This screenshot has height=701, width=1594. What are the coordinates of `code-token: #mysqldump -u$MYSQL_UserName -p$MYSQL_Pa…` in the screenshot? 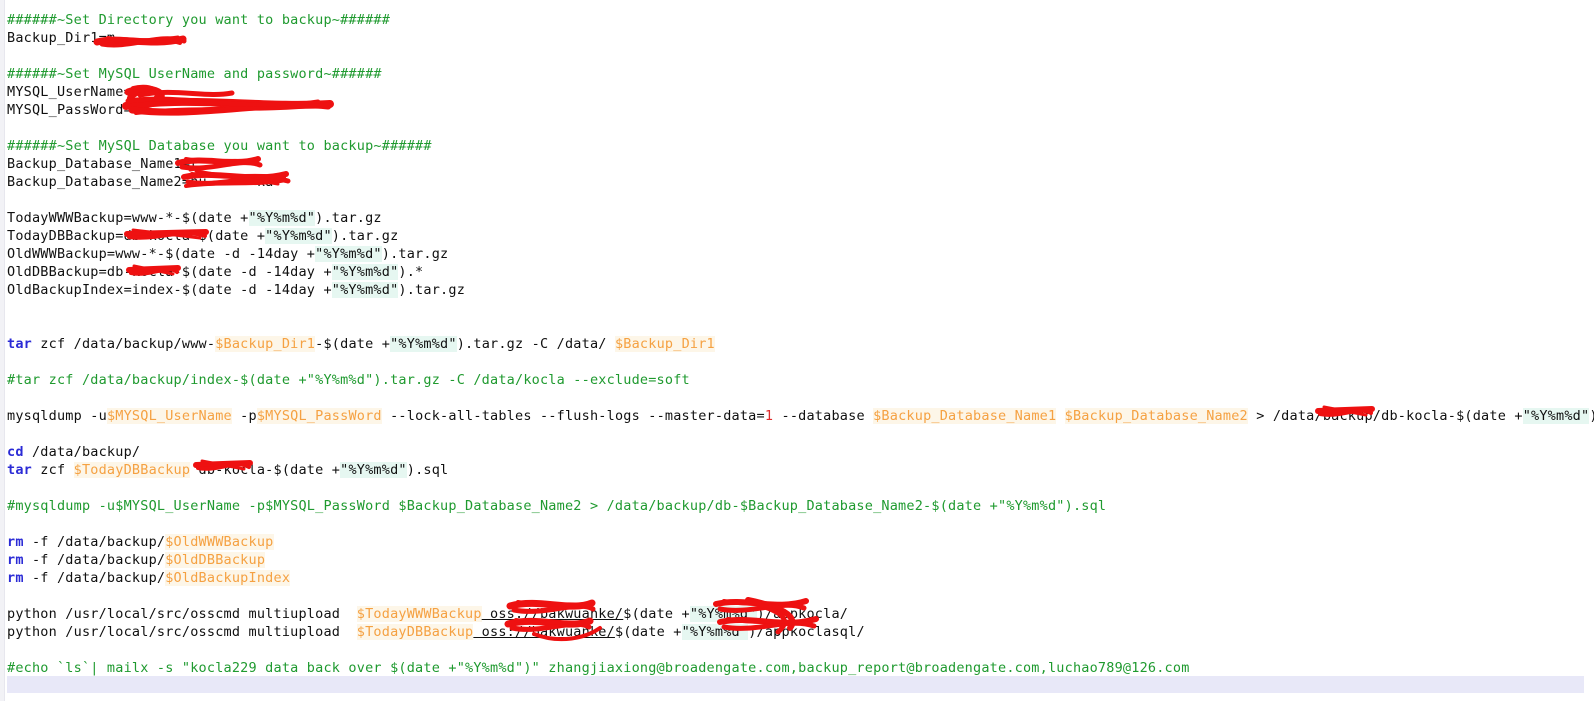 It's located at (557, 506).